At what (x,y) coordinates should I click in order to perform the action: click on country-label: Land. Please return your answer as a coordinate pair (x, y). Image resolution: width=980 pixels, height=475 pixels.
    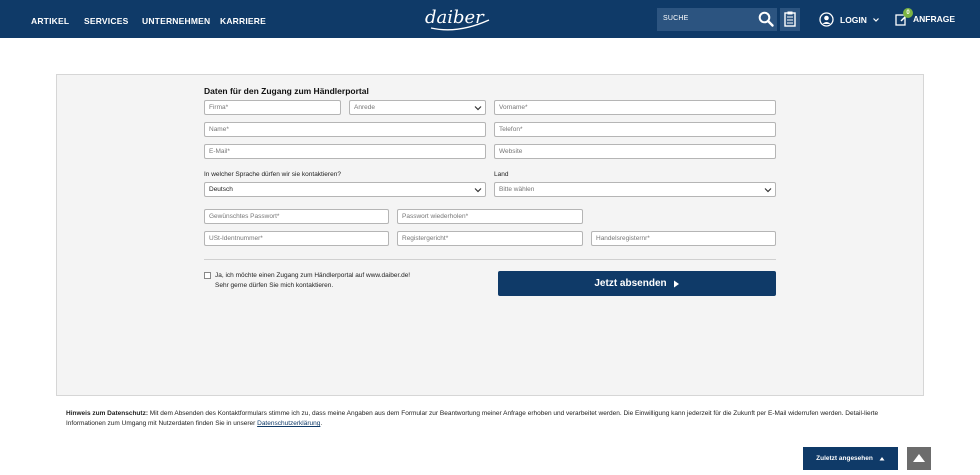
    Looking at the image, I should click on (501, 174).